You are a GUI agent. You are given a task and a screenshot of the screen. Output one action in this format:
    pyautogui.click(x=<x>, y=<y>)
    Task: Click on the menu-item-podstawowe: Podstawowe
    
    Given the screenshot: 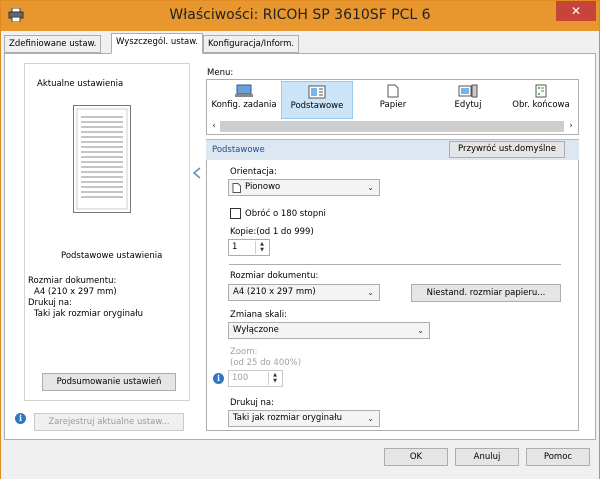 What is the action you would take?
    pyautogui.click(x=317, y=100)
    